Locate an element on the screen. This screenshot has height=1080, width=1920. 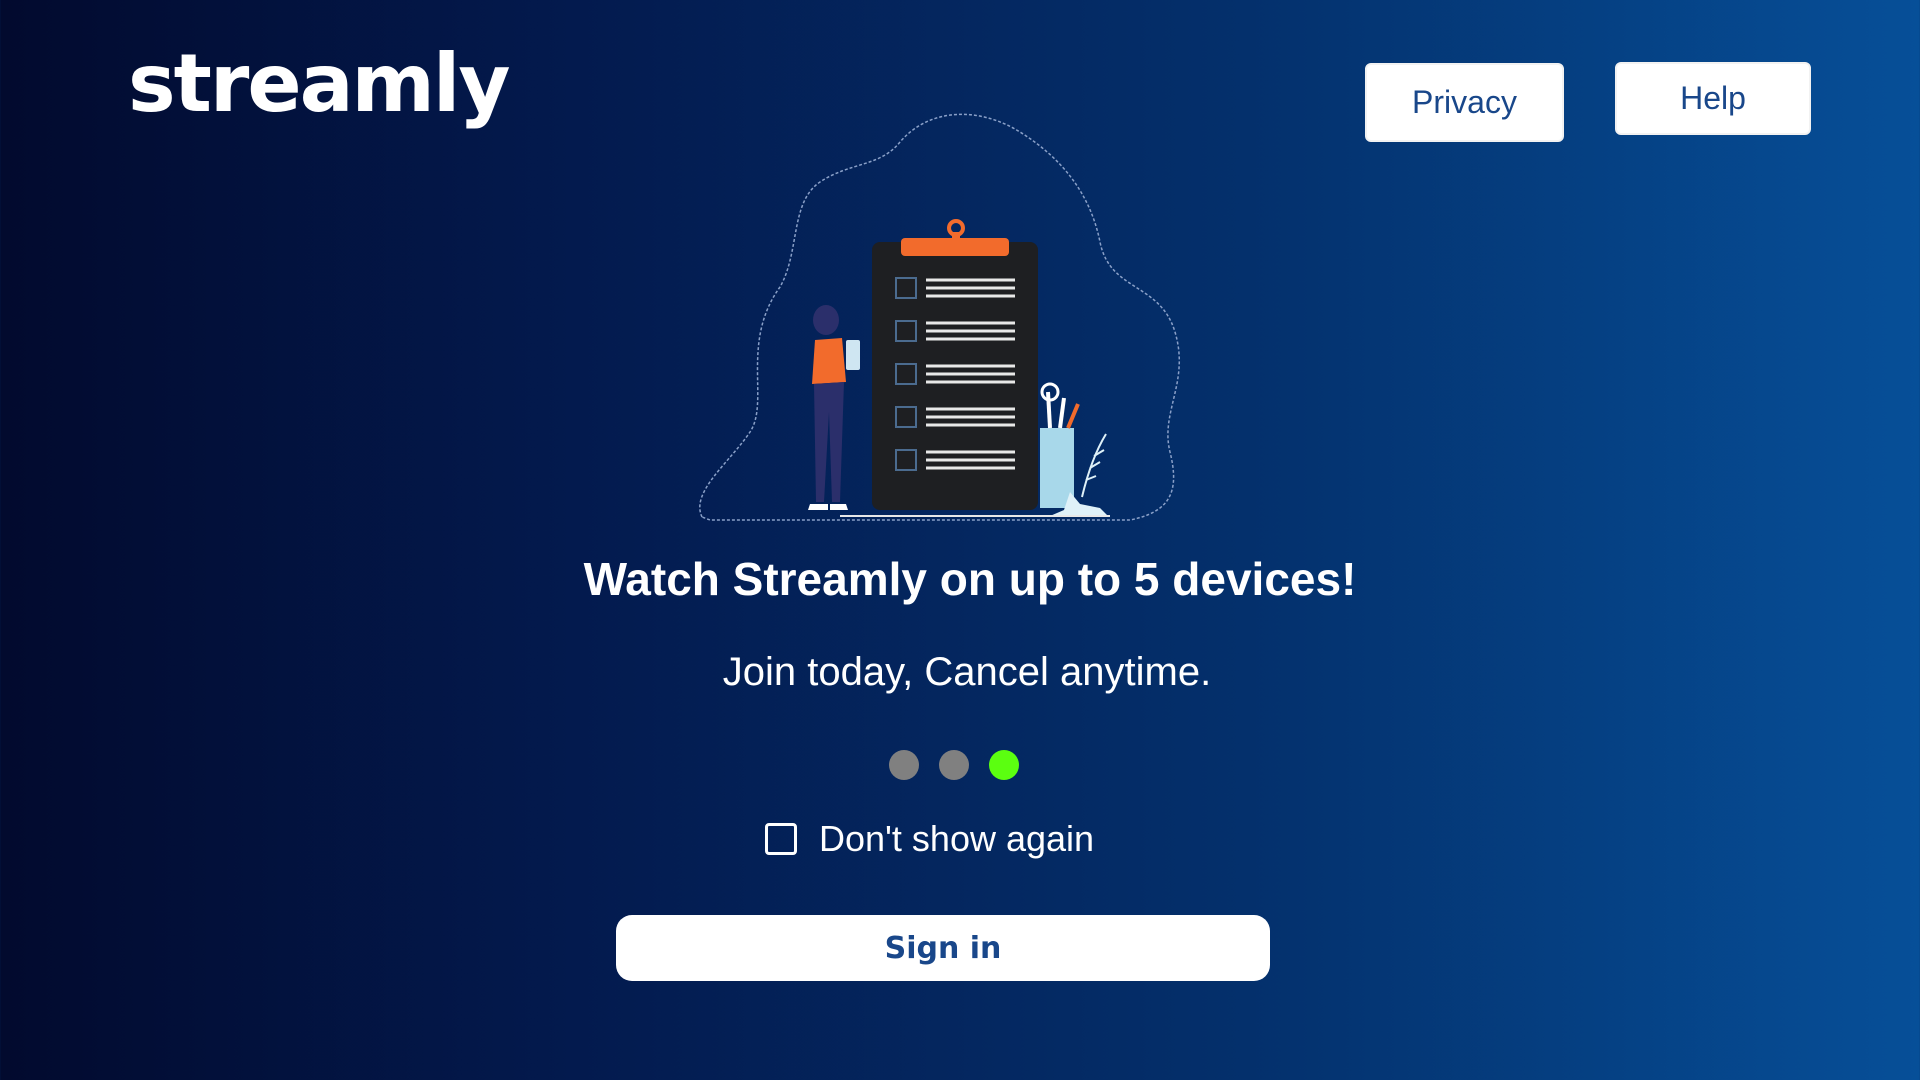
dont-show-again-checkbox is located at coordinates (781, 839).